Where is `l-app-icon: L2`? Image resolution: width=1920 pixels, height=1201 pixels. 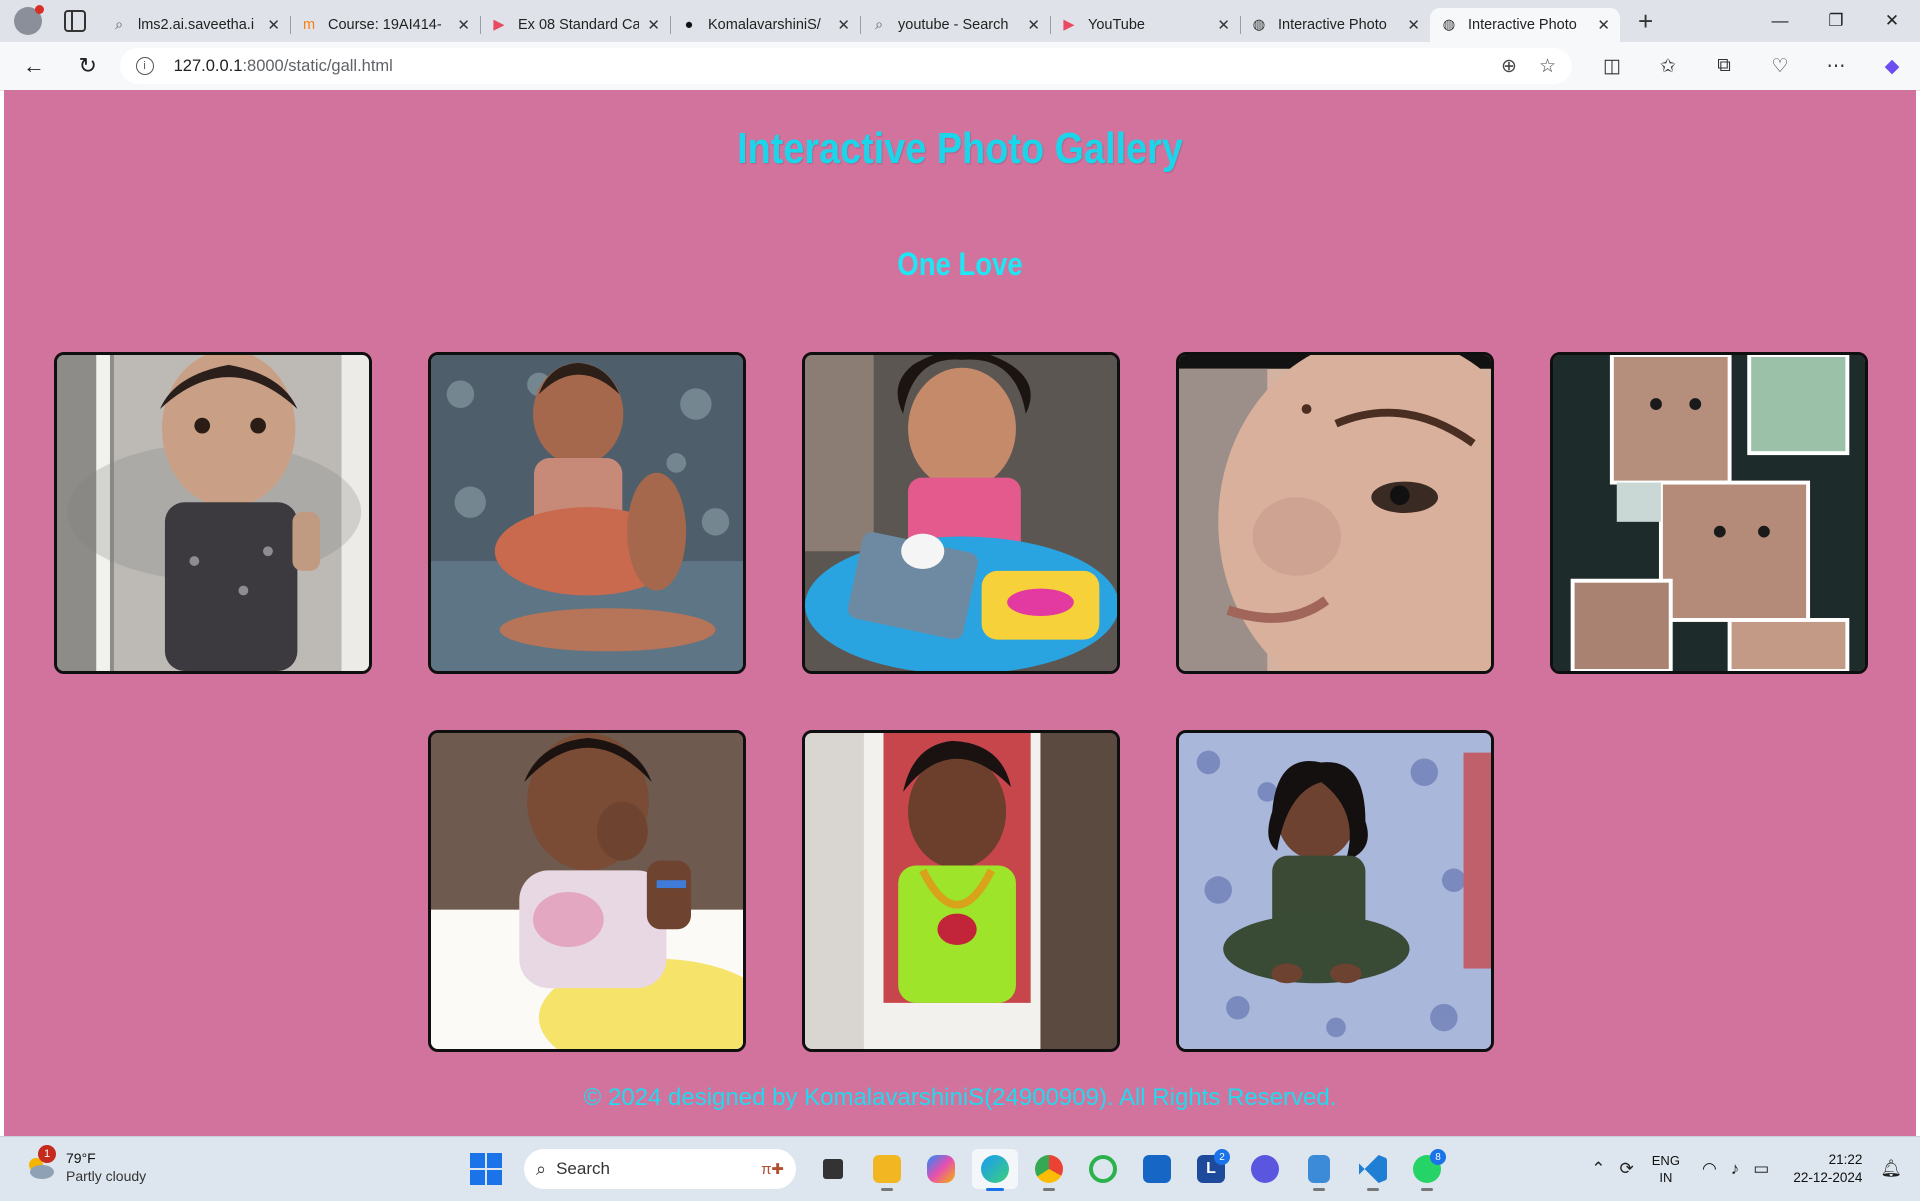 l-app-icon: L2 is located at coordinates (1211, 1169).